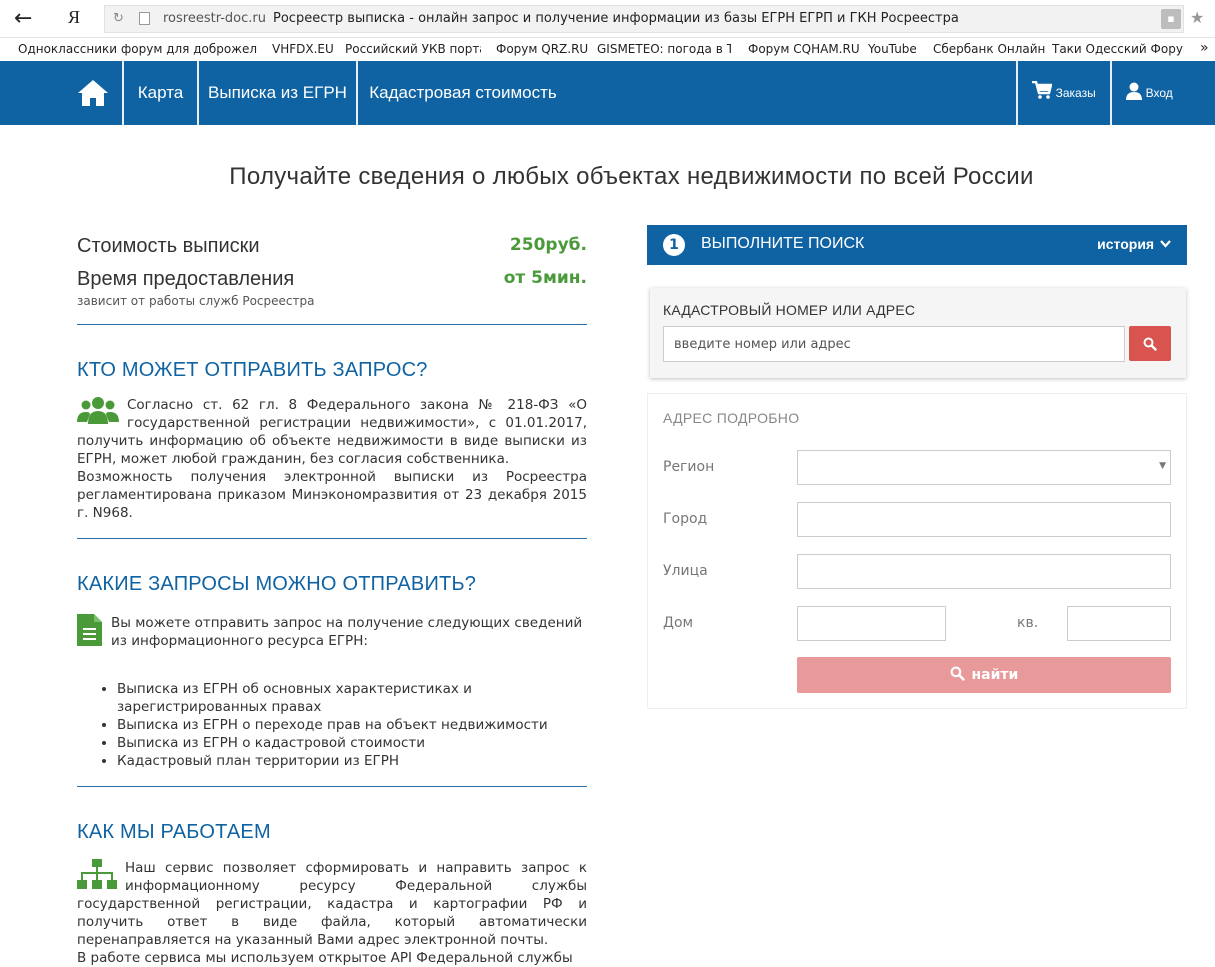 The width and height of the screenshot is (1215, 967). I want to click on cadastral-search-button, so click(1150, 343).